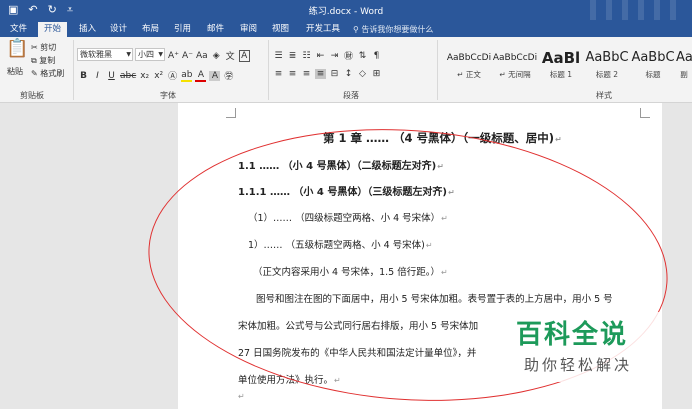 This screenshot has height=409, width=692. What do you see at coordinates (515, 62) in the screenshot?
I see `style-no-spacing: AaBbCcDi ↵ 无间隔` at bounding box center [515, 62].